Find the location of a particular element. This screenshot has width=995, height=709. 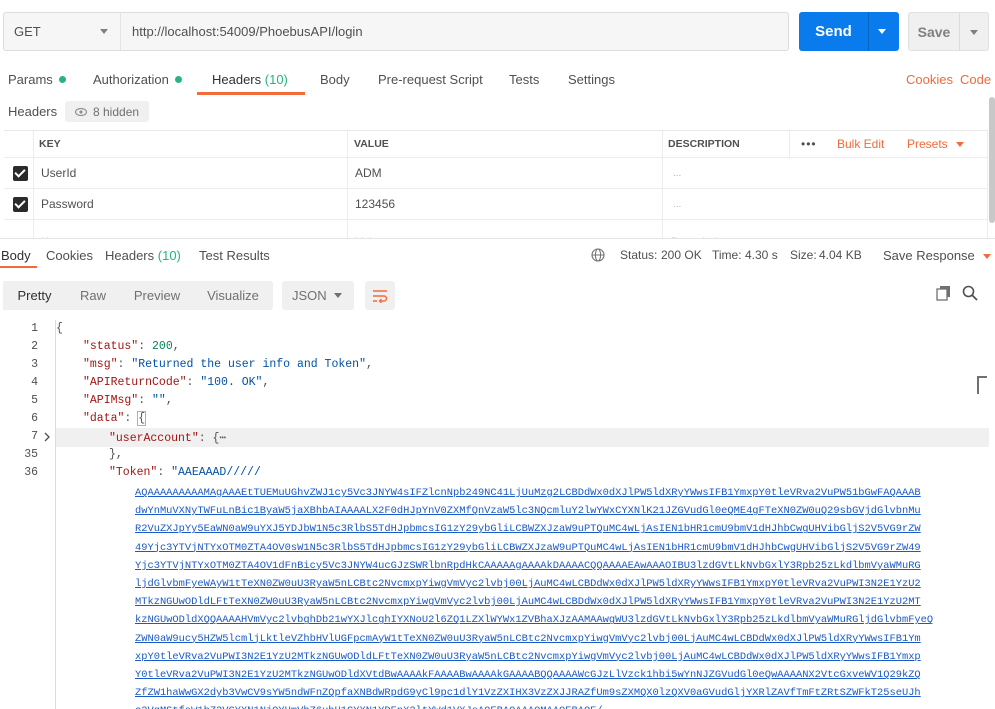

line-number: 5 is located at coordinates (34, 400).